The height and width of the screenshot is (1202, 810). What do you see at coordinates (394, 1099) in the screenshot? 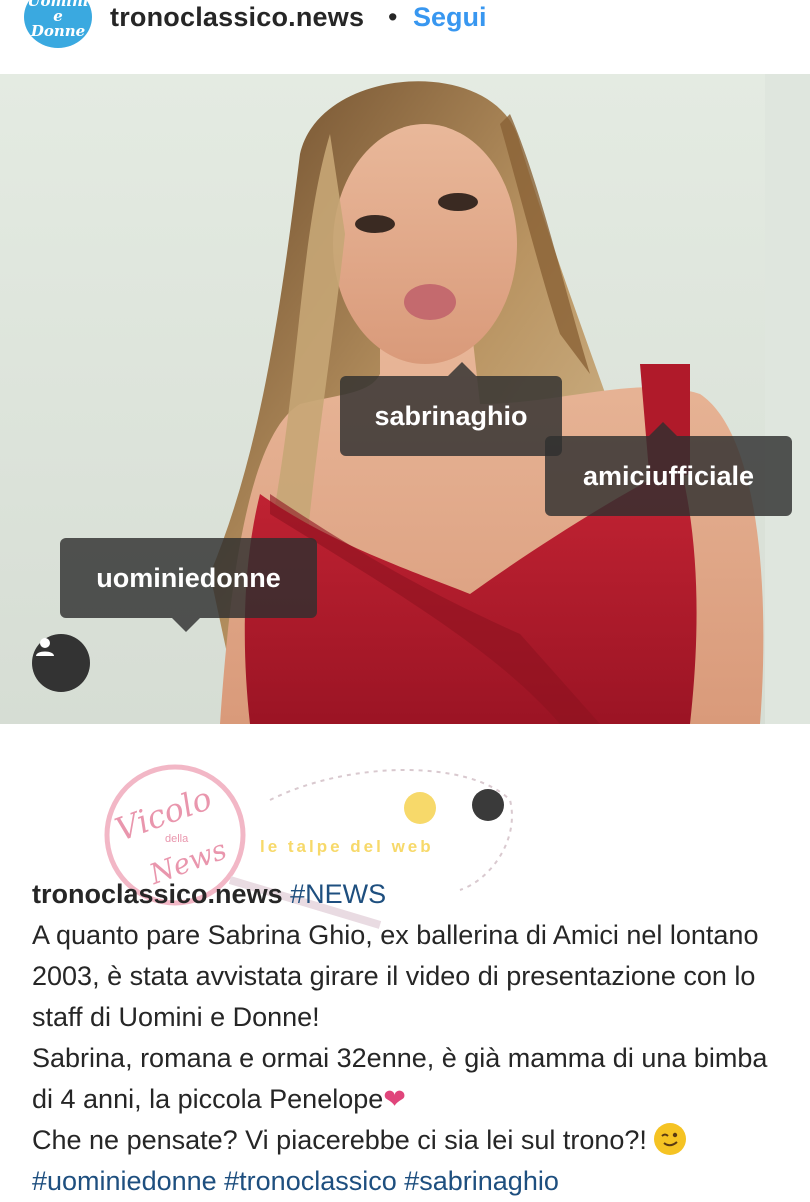
I see `heart-emoji: ❤` at bounding box center [394, 1099].